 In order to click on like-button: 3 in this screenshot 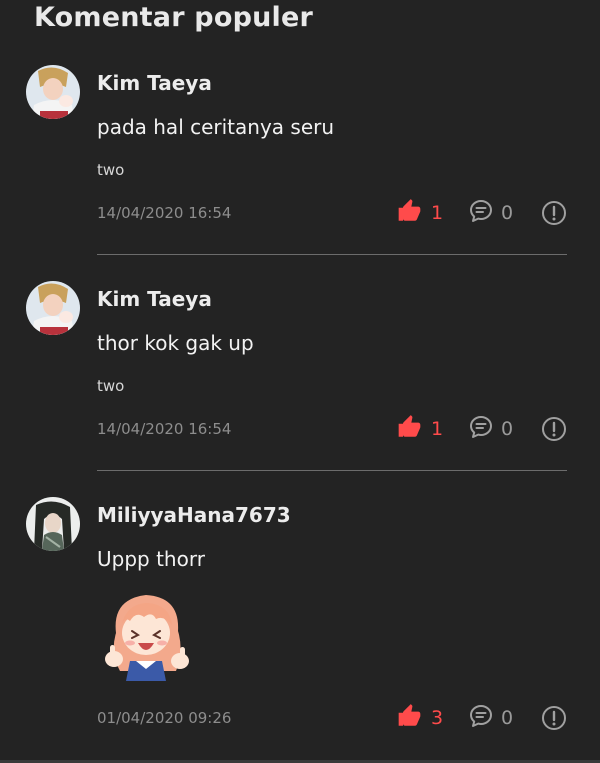, I will do `click(419, 718)`.